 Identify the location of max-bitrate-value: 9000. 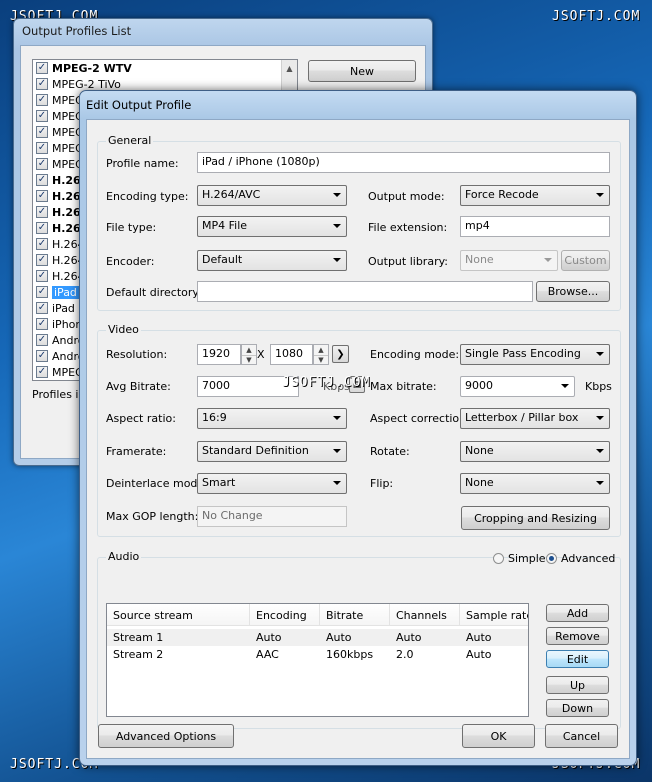
(479, 385).